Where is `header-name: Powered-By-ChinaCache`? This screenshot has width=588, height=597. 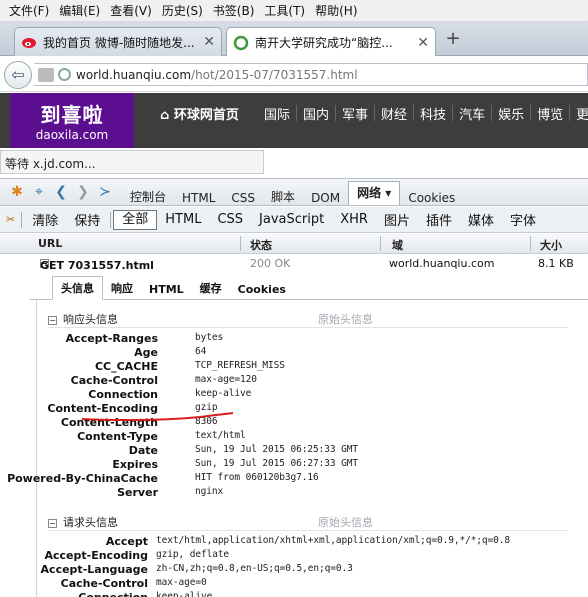
header-name: Powered-By-ChinaCache is located at coordinates (82, 478).